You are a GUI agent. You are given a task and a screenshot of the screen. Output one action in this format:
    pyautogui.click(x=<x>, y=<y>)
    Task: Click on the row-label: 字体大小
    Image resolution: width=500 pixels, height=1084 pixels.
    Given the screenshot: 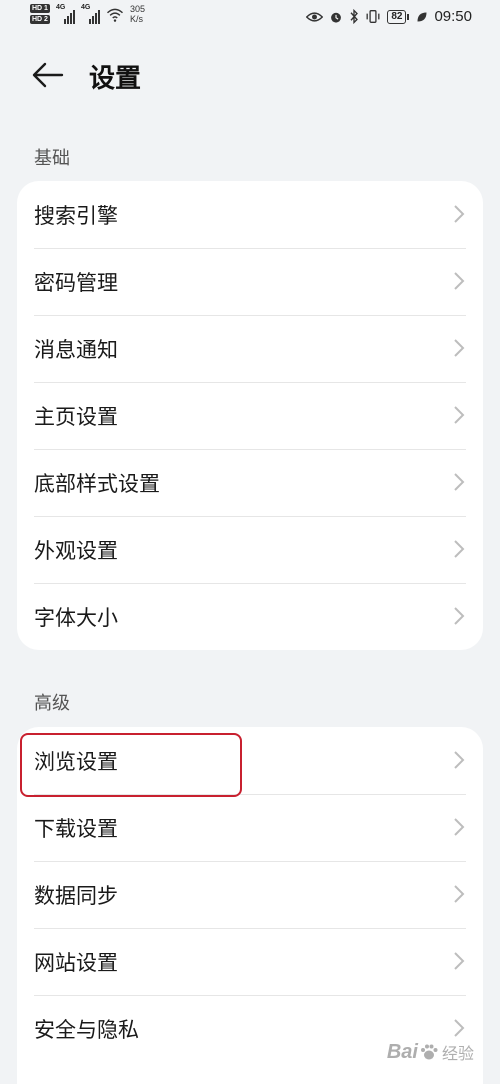 What is the action you would take?
    pyautogui.click(x=76, y=617)
    